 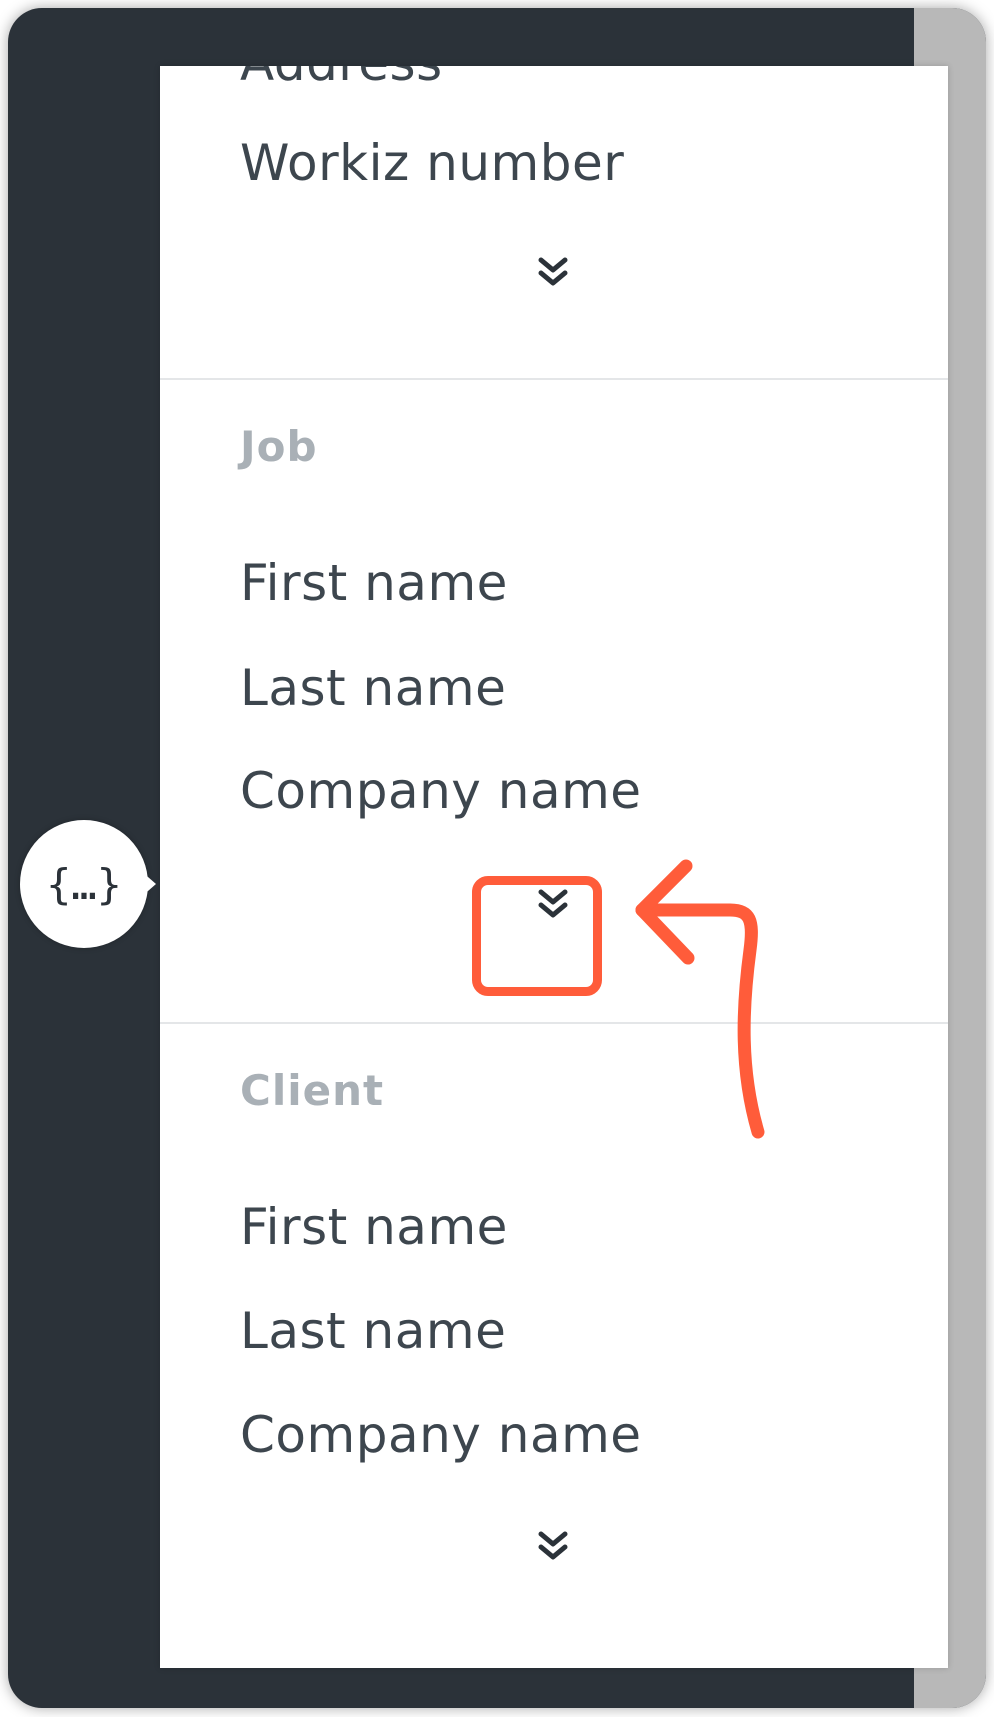 What do you see at coordinates (441, 791) in the screenshot?
I see `field-job-company-name: Company name` at bounding box center [441, 791].